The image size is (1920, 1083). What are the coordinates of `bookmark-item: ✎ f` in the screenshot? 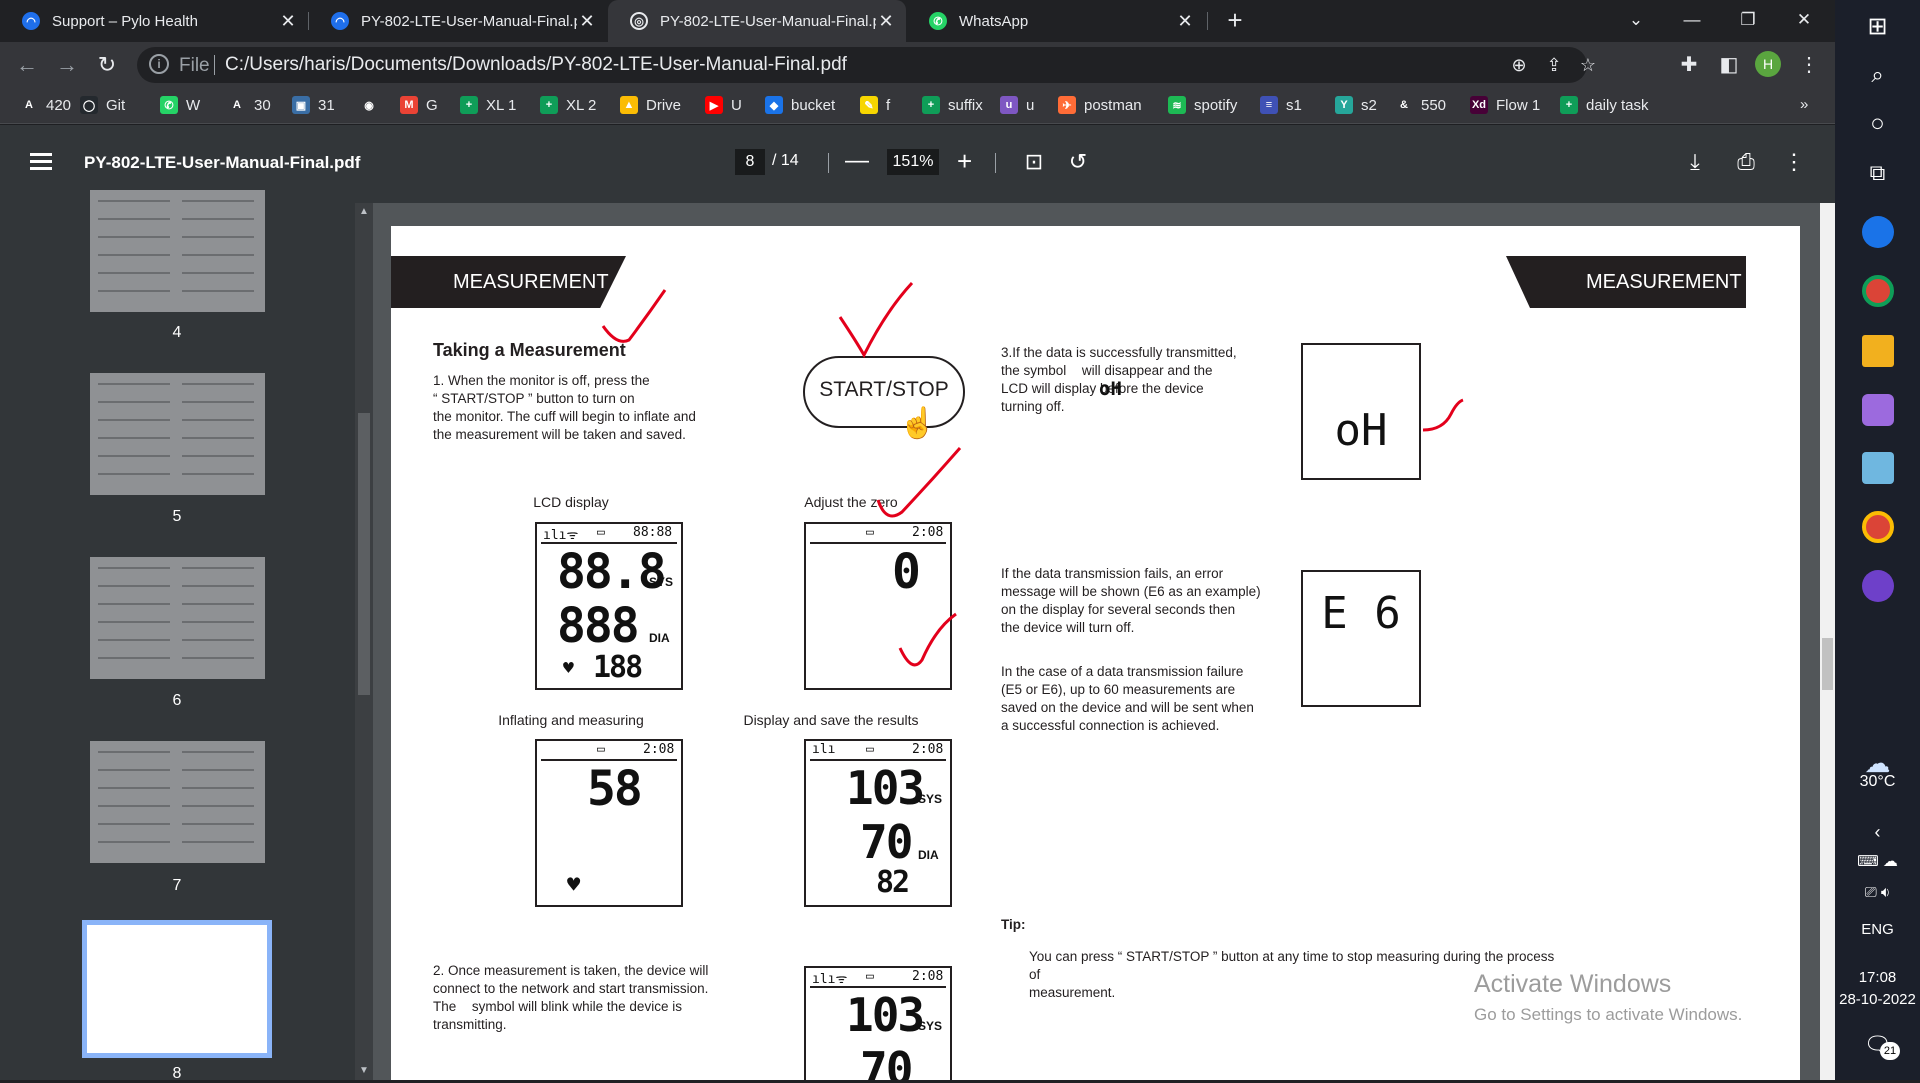 It's located at (875, 105).